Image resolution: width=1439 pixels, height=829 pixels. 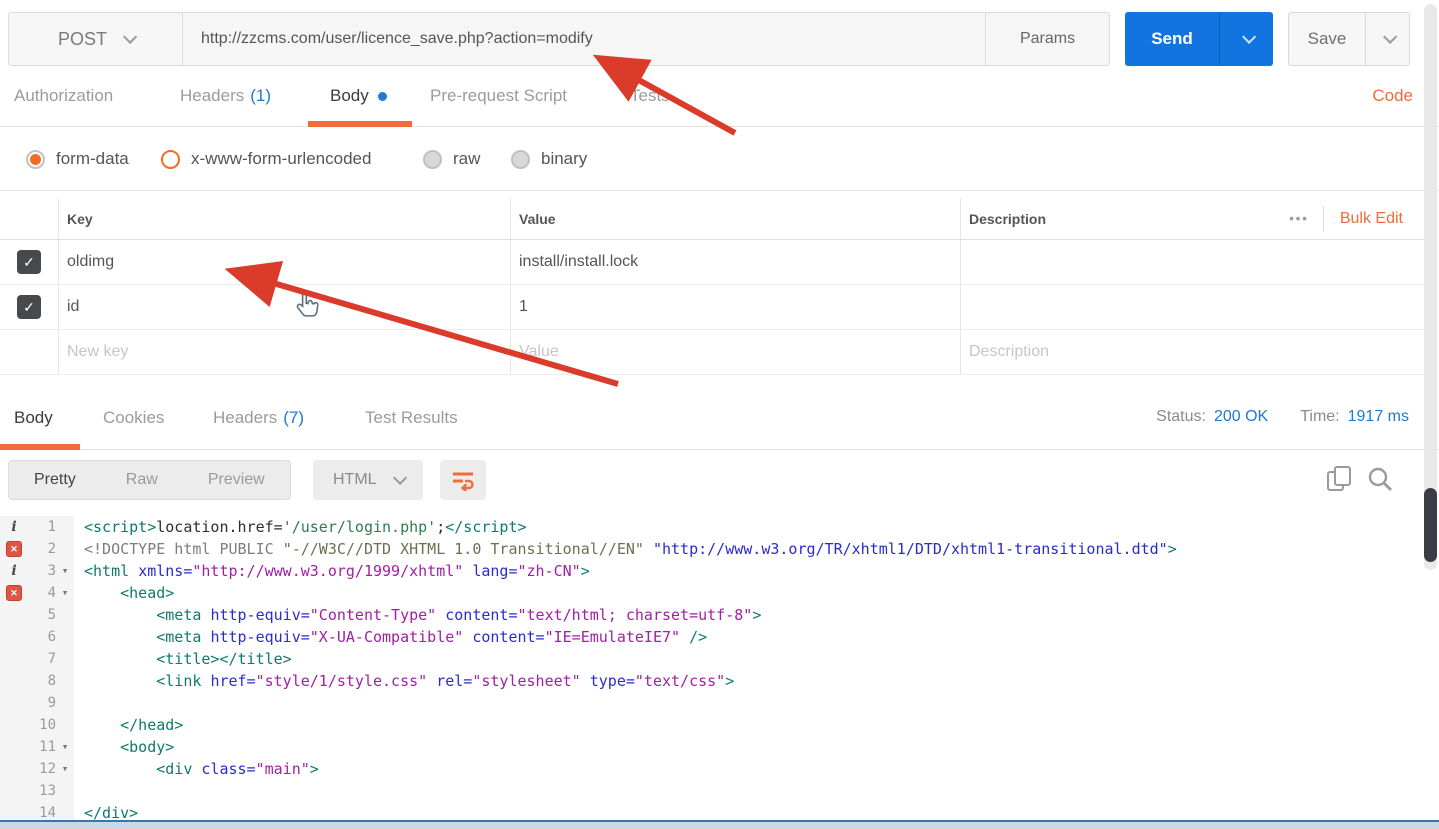 What do you see at coordinates (1374, 219) in the screenshot?
I see `bulk-edit-link: Bulk Edit` at bounding box center [1374, 219].